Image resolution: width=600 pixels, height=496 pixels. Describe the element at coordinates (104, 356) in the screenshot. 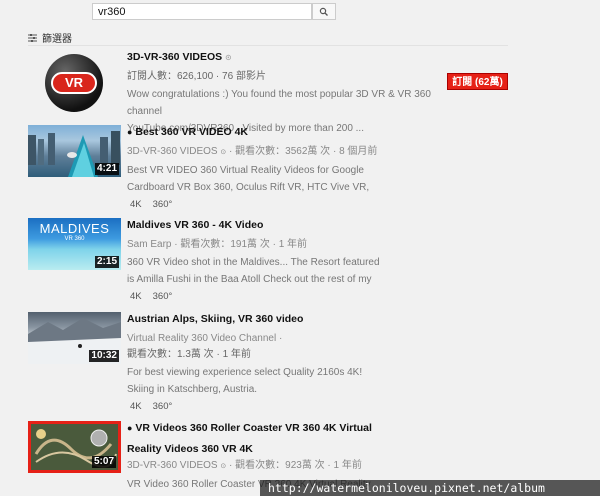

I see `video-duration: 10:32` at that location.